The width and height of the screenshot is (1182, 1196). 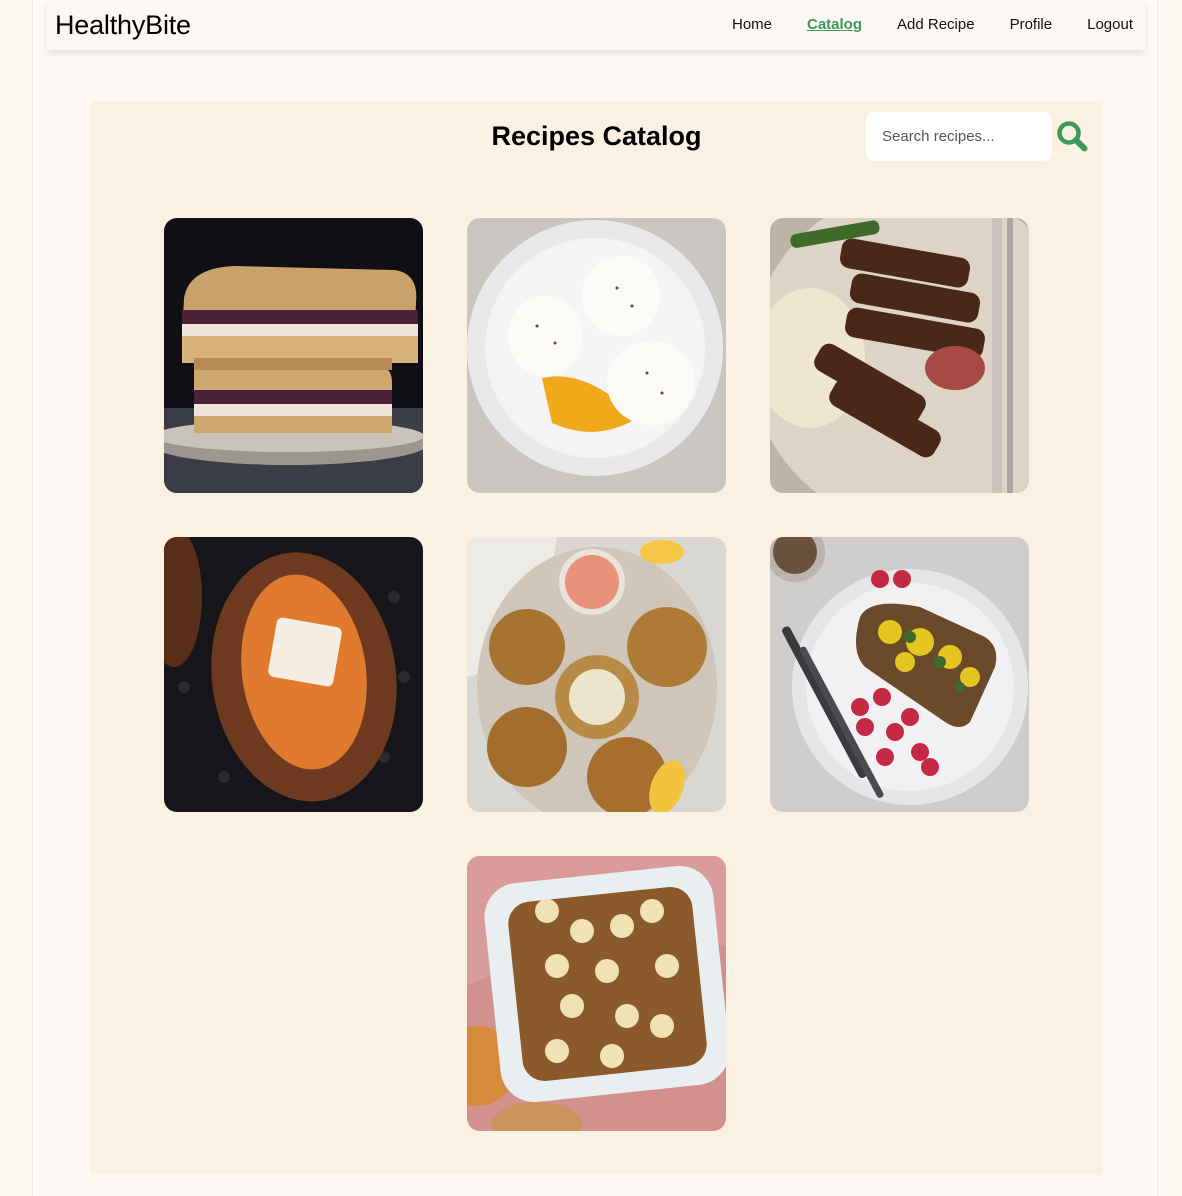 I want to click on search-button, so click(x=1072, y=136).